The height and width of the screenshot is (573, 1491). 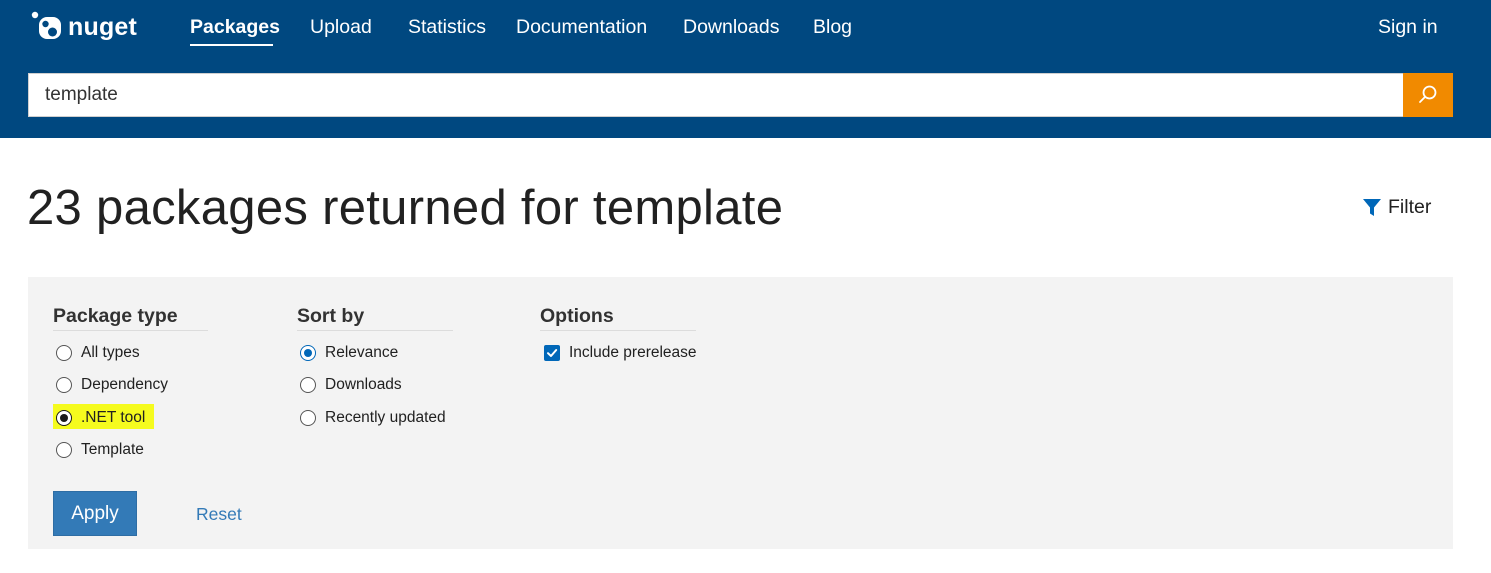 I want to click on package-type-all-types: All types, so click(x=98, y=353).